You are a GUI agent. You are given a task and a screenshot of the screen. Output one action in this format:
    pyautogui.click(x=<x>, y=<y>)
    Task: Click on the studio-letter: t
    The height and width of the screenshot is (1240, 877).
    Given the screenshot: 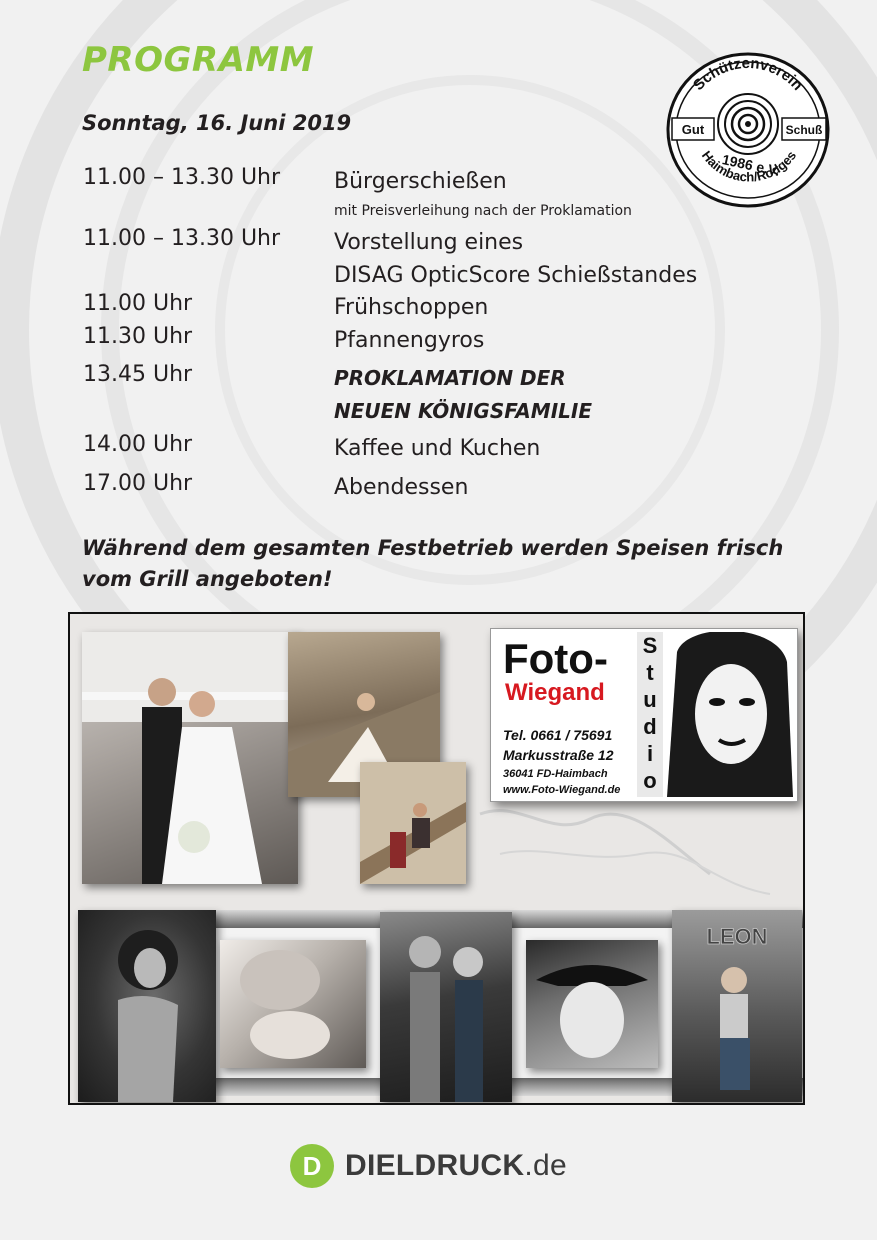 What is the action you would take?
    pyautogui.click(x=650, y=672)
    